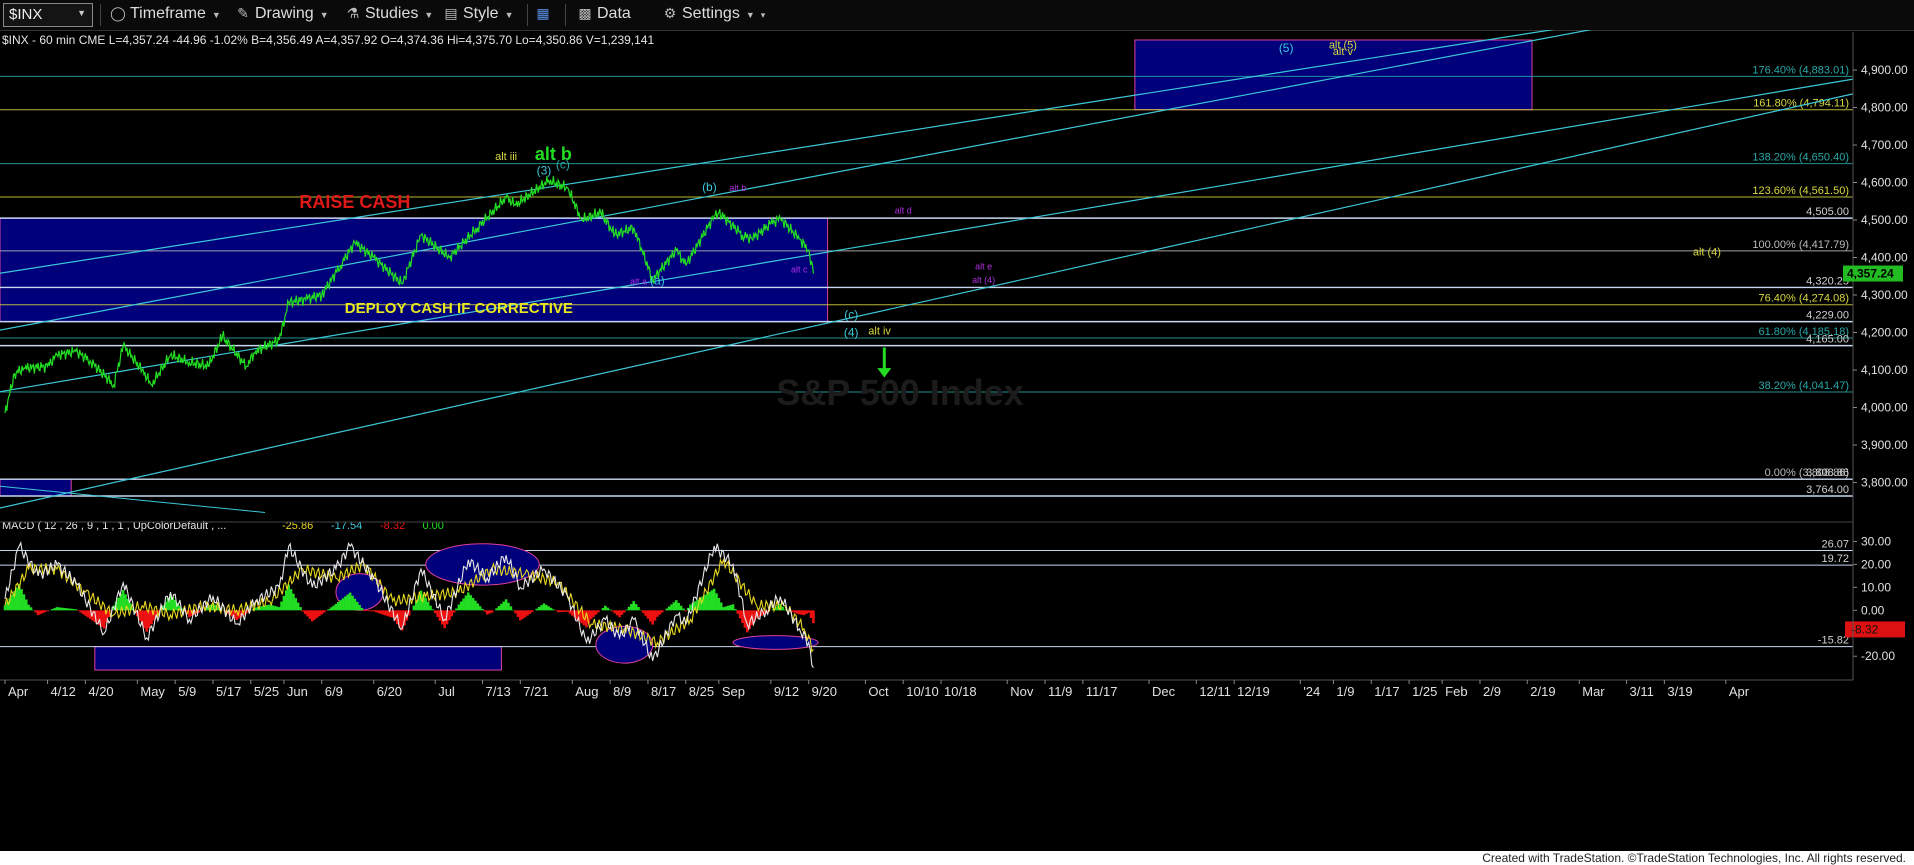  Describe the element at coordinates (1800, 70) in the screenshot. I see `fib-level-label: 176.40% (4,883.01)` at that location.